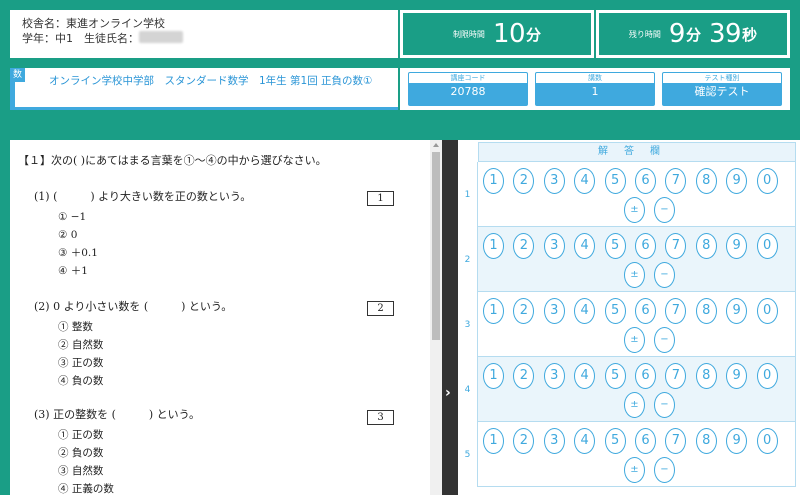  What do you see at coordinates (78, 253) in the screenshot?
I see `question-option: ③ ＋0.1` at bounding box center [78, 253].